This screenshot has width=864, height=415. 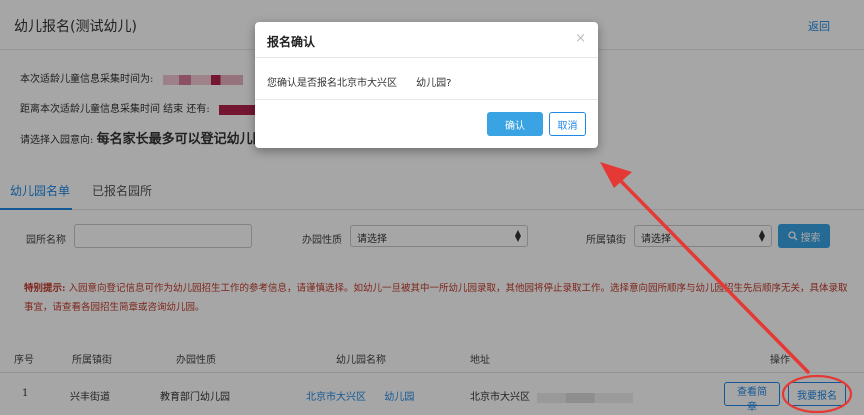 What do you see at coordinates (426, 40) in the screenshot?
I see `dialog-header: 报名确认 ×` at bounding box center [426, 40].